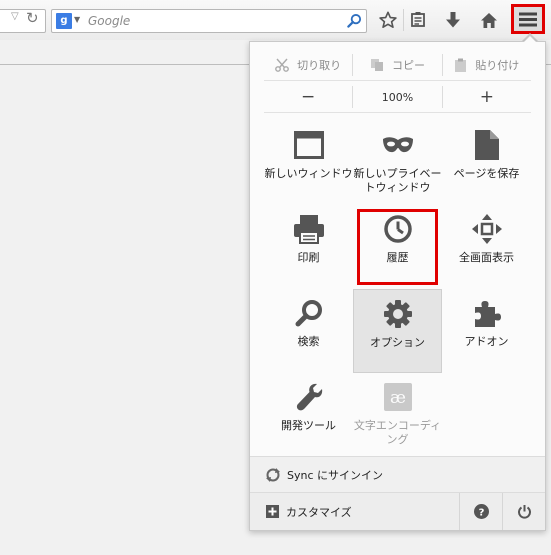  I want to click on customize-button: カスタマイズ, so click(354, 511).